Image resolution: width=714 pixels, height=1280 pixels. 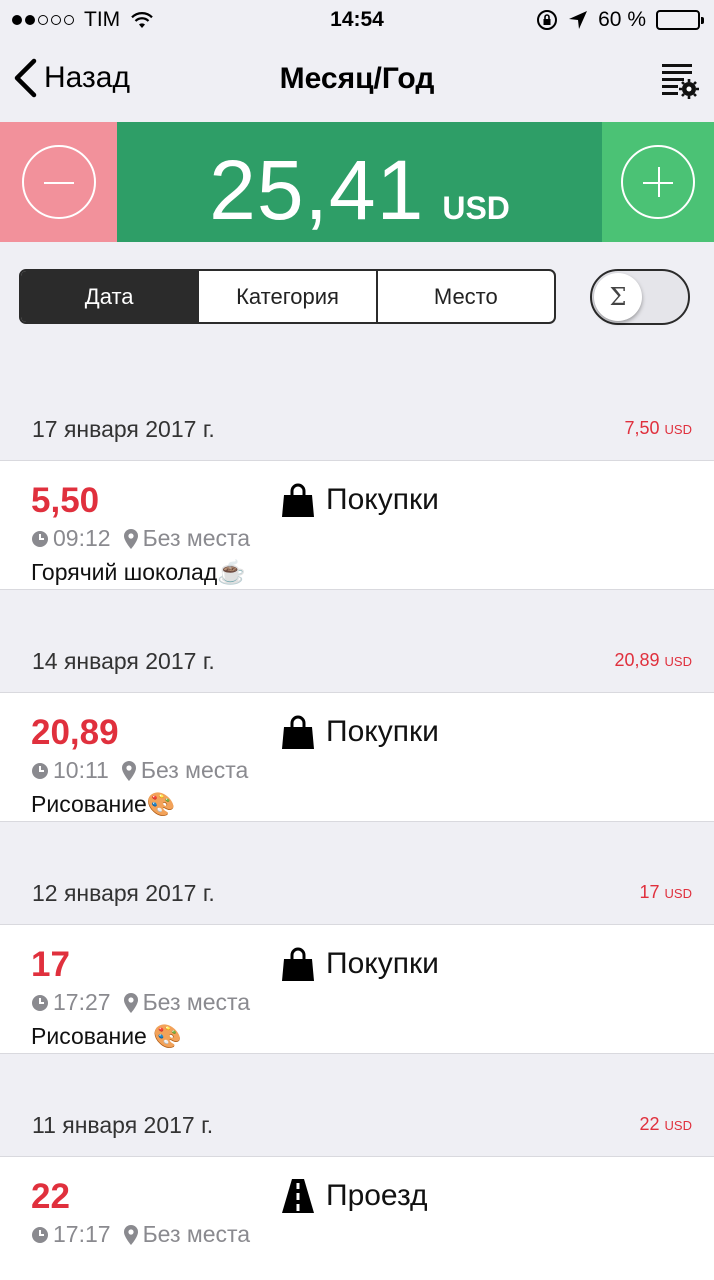 What do you see at coordinates (140, 1002) in the screenshot?
I see `transaction-meta: 17:27 Без места` at bounding box center [140, 1002].